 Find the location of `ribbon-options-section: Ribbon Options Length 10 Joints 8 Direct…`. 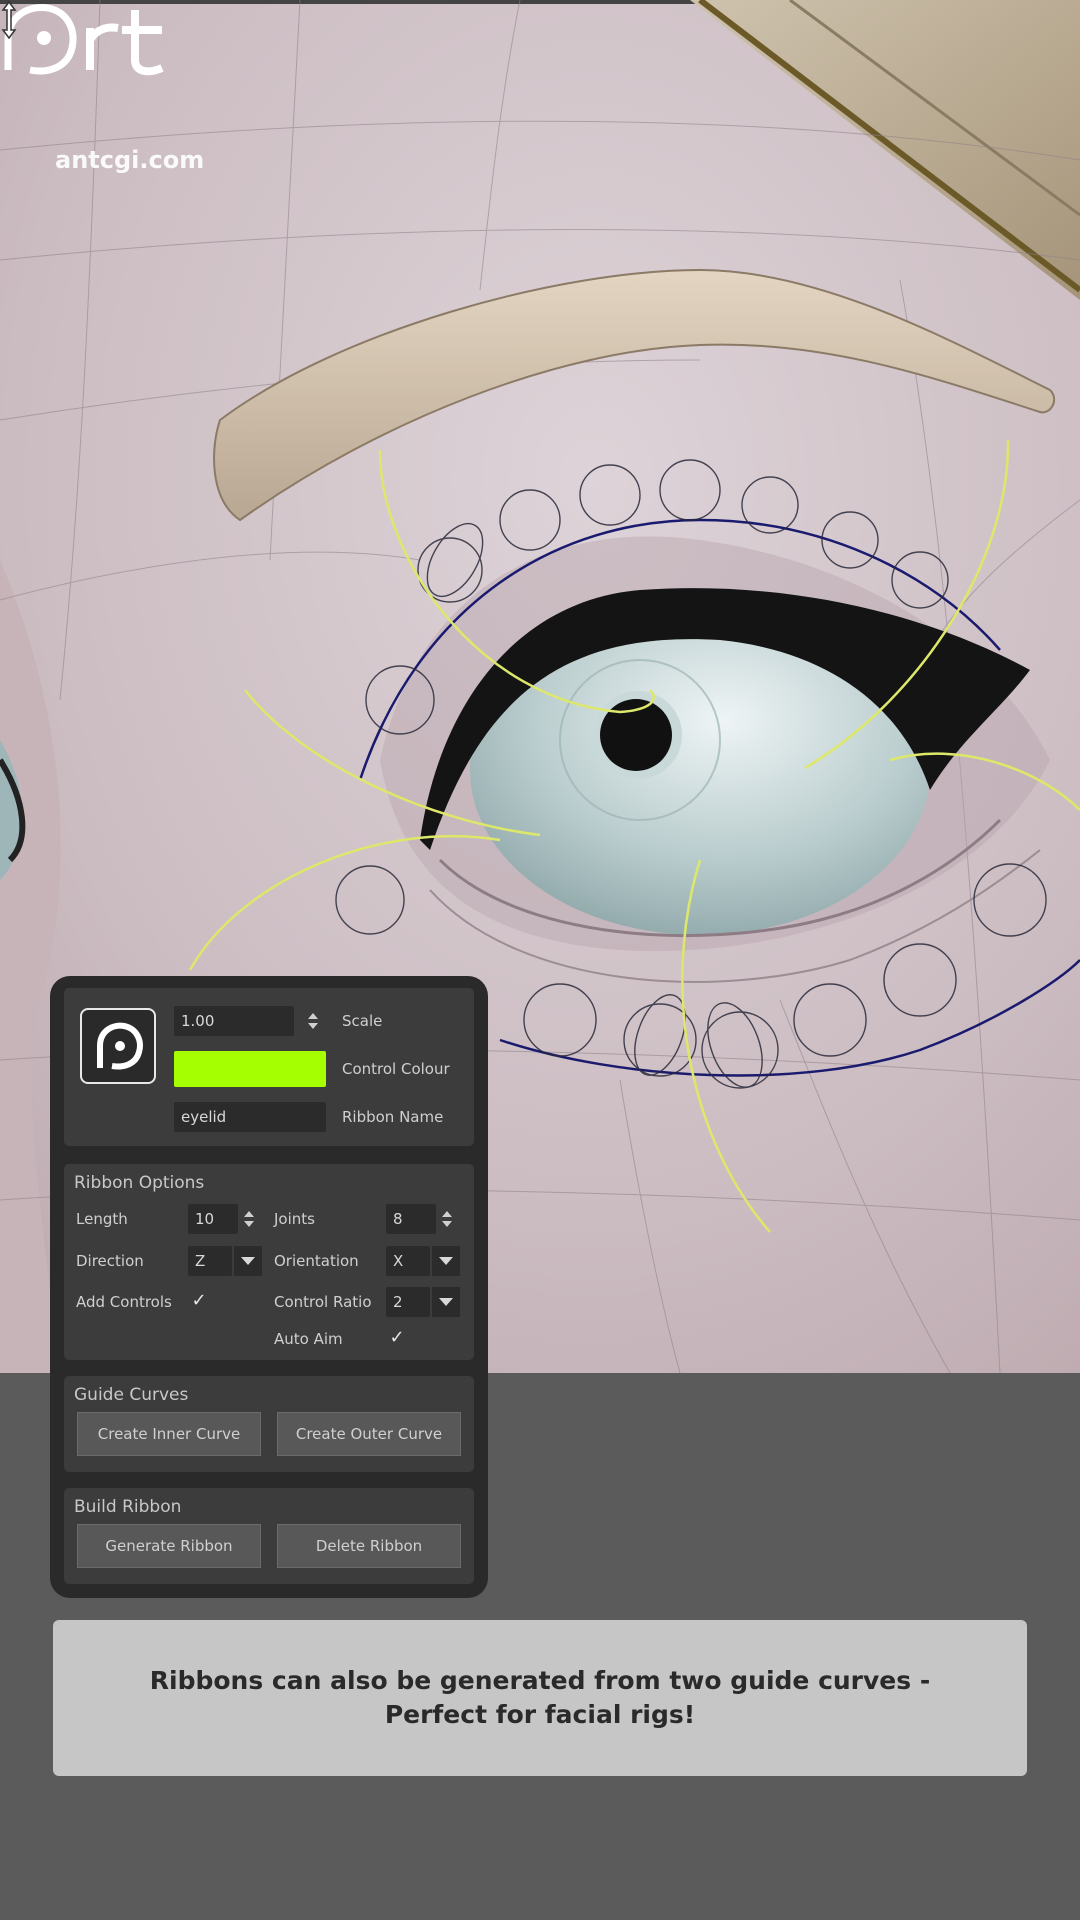

ribbon-options-section: Ribbon Options Length 10 Joints 8 Direct… is located at coordinates (269, 1262).